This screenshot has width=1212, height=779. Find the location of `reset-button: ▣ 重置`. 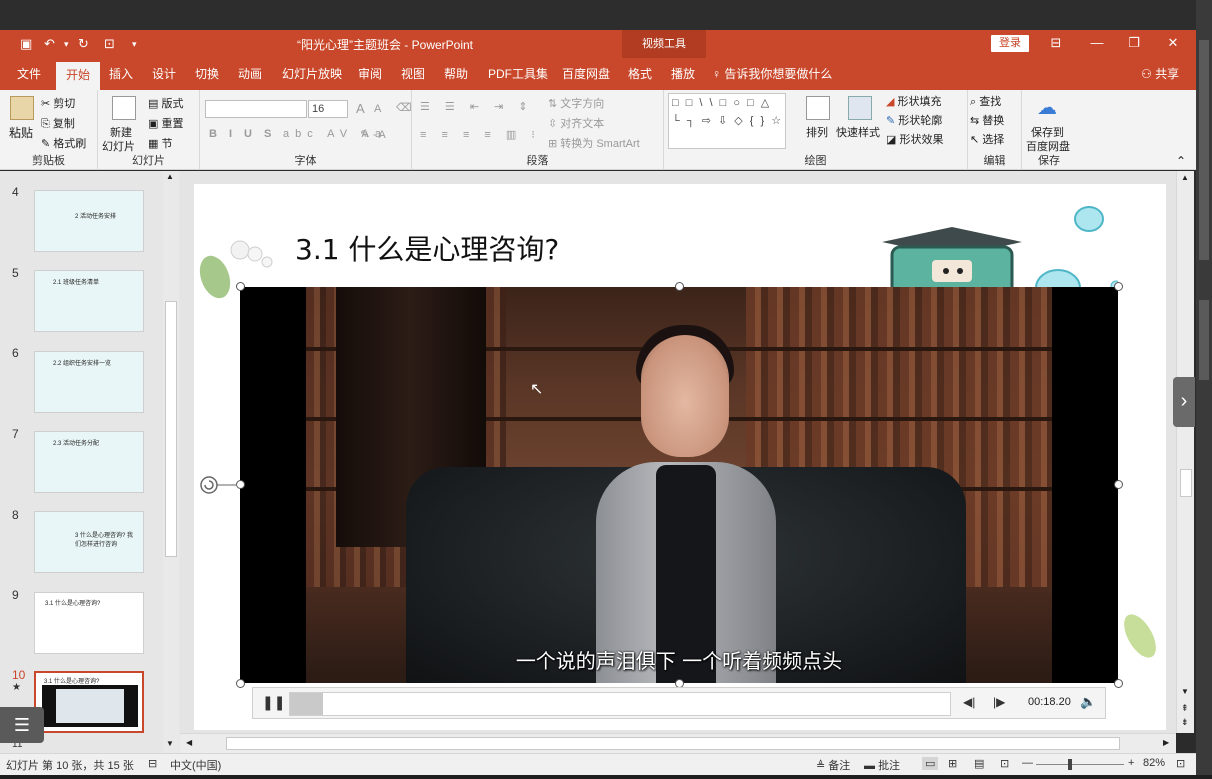

reset-button: ▣ 重置 is located at coordinates (165, 123).